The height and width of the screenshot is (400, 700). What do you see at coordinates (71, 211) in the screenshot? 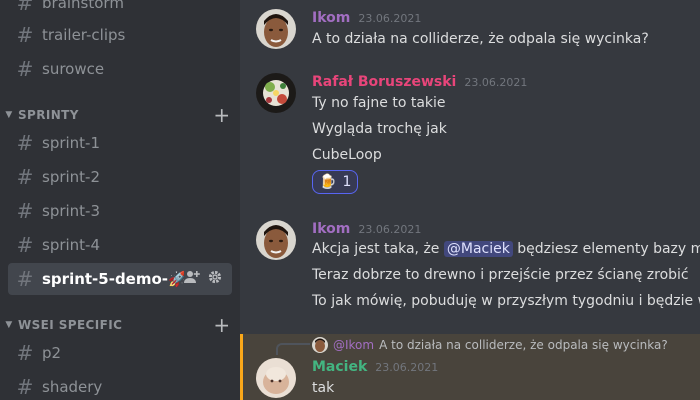
I see `channel-name: sprint-3` at bounding box center [71, 211].